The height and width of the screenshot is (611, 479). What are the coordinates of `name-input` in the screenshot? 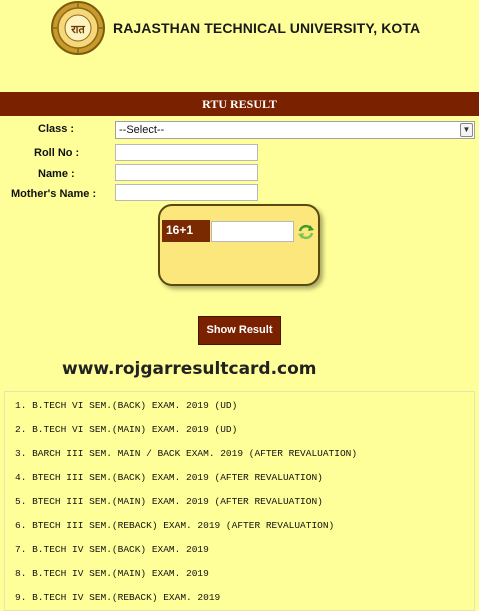 It's located at (186, 172).